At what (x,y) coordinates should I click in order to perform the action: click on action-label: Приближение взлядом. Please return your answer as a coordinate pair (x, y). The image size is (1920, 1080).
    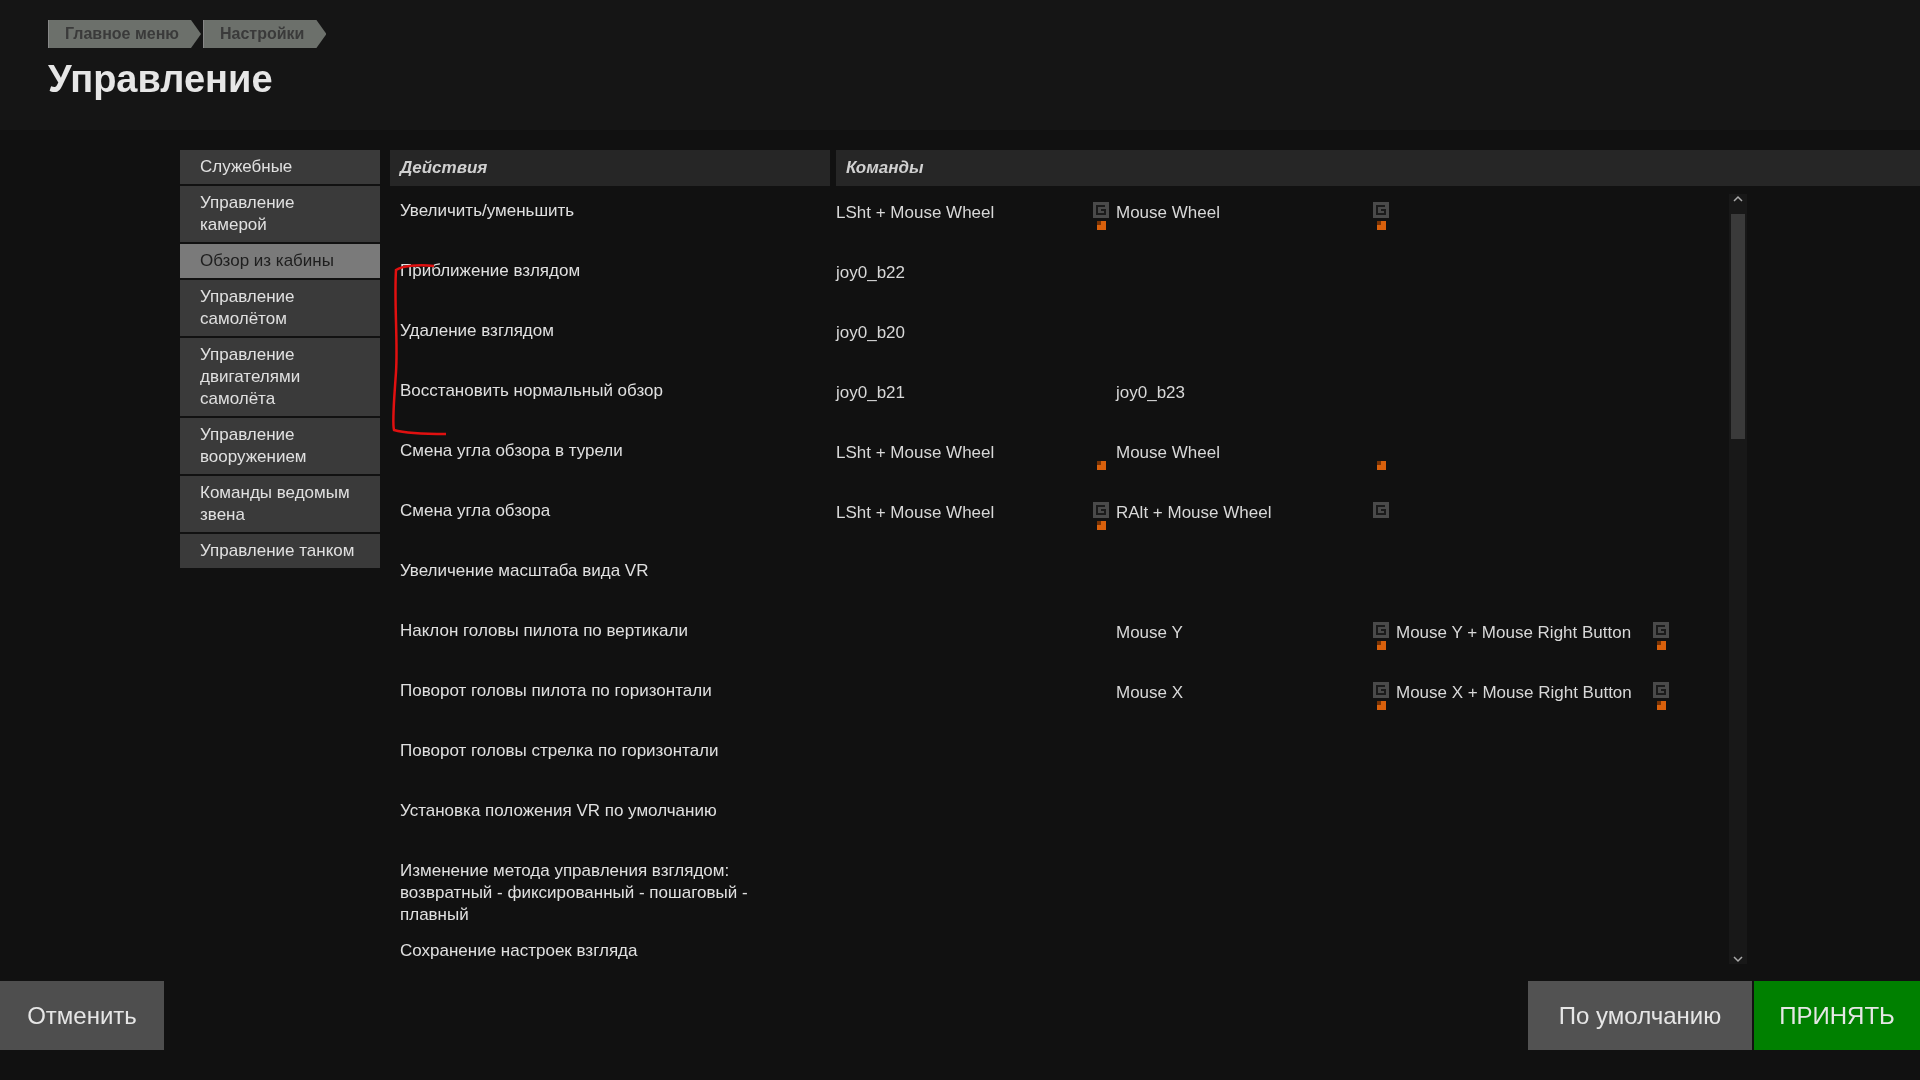
    Looking at the image, I should click on (491, 271).